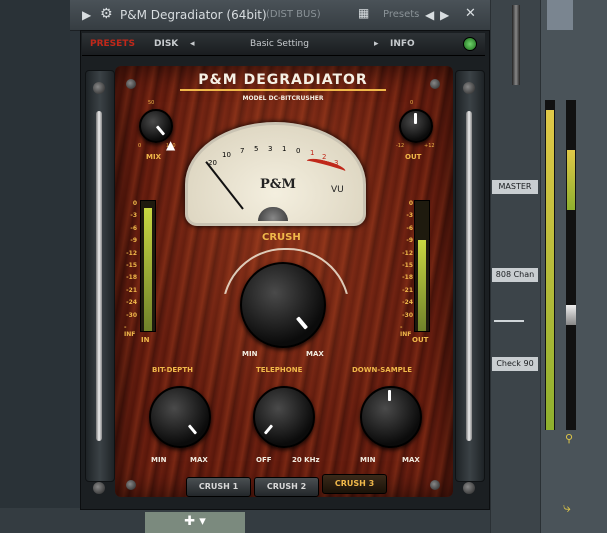 This screenshot has height=533, width=607. What do you see at coordinates (199, 460) in the screenshot?
I see `bit-depth-max: MAX` at bounding box center [199, 460].